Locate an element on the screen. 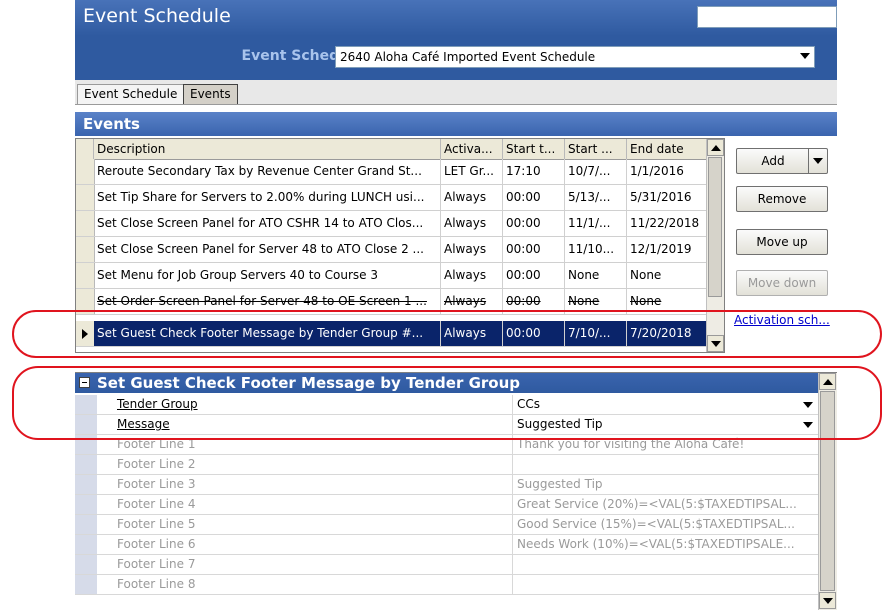 The image size is (882, 610). remove-button: Remove is located at coordinates (782, 199).